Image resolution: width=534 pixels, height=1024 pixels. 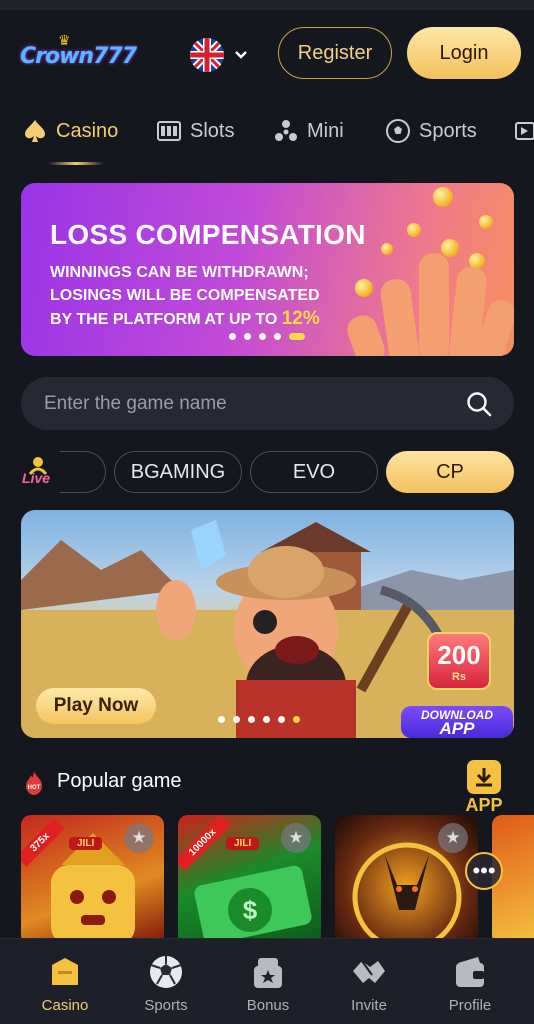 I want to click on nav-label: Profile, so click(x=470, y=1005).